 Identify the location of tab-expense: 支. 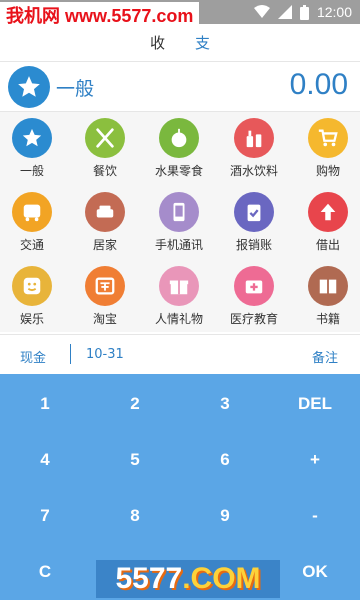
(202, 42).